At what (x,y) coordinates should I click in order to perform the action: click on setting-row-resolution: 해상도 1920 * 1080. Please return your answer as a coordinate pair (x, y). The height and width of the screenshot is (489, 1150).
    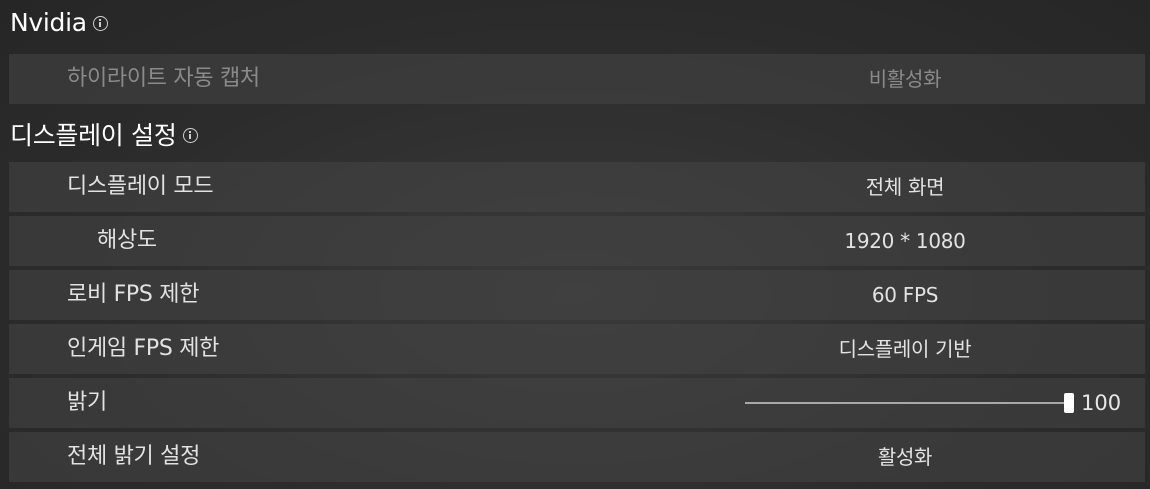
    Looking at the image, I should click on (577, 241).